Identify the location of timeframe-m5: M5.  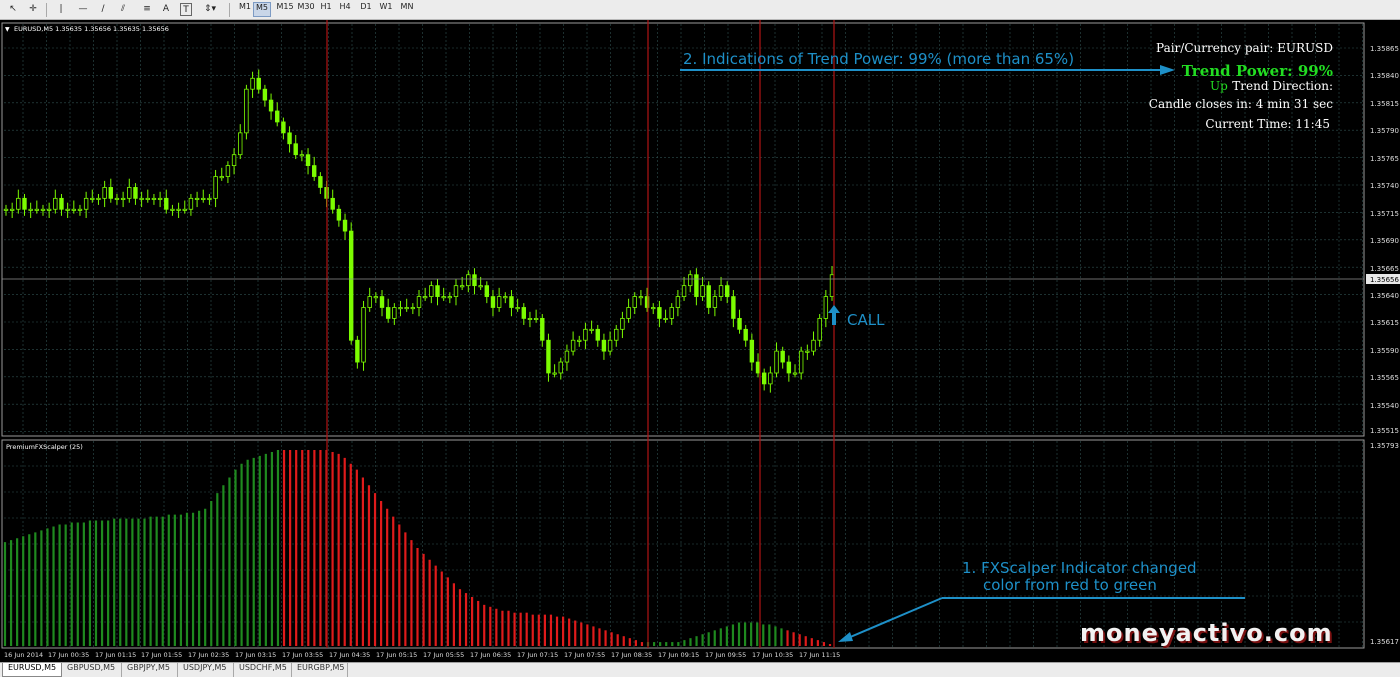
(262, 9).